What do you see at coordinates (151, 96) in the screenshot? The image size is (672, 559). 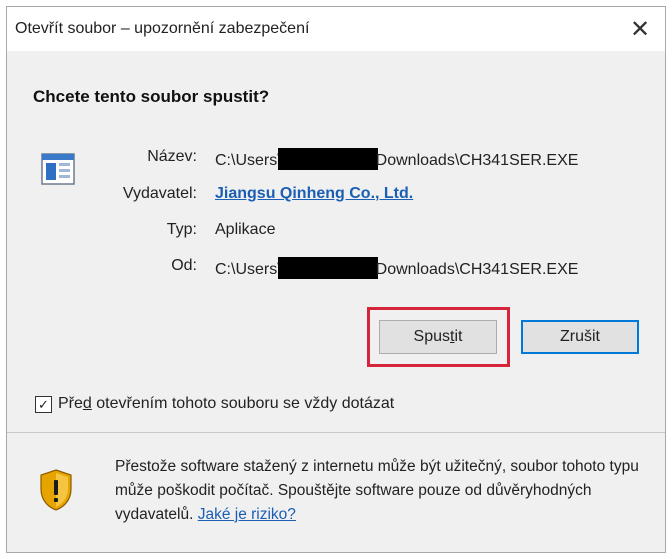 I see `dialog-question: Chcete tento soubor spustit?` at bounding box center [151, 96].